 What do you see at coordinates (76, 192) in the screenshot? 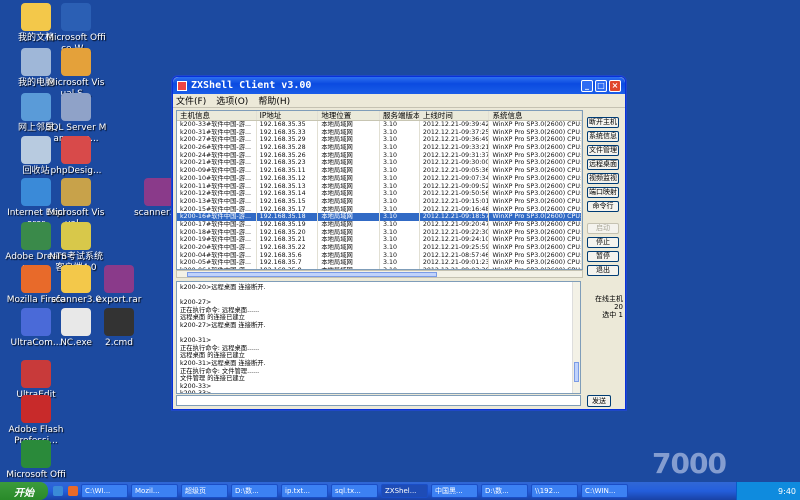
I see `vs2-icon` at bounding box center [76, 192].